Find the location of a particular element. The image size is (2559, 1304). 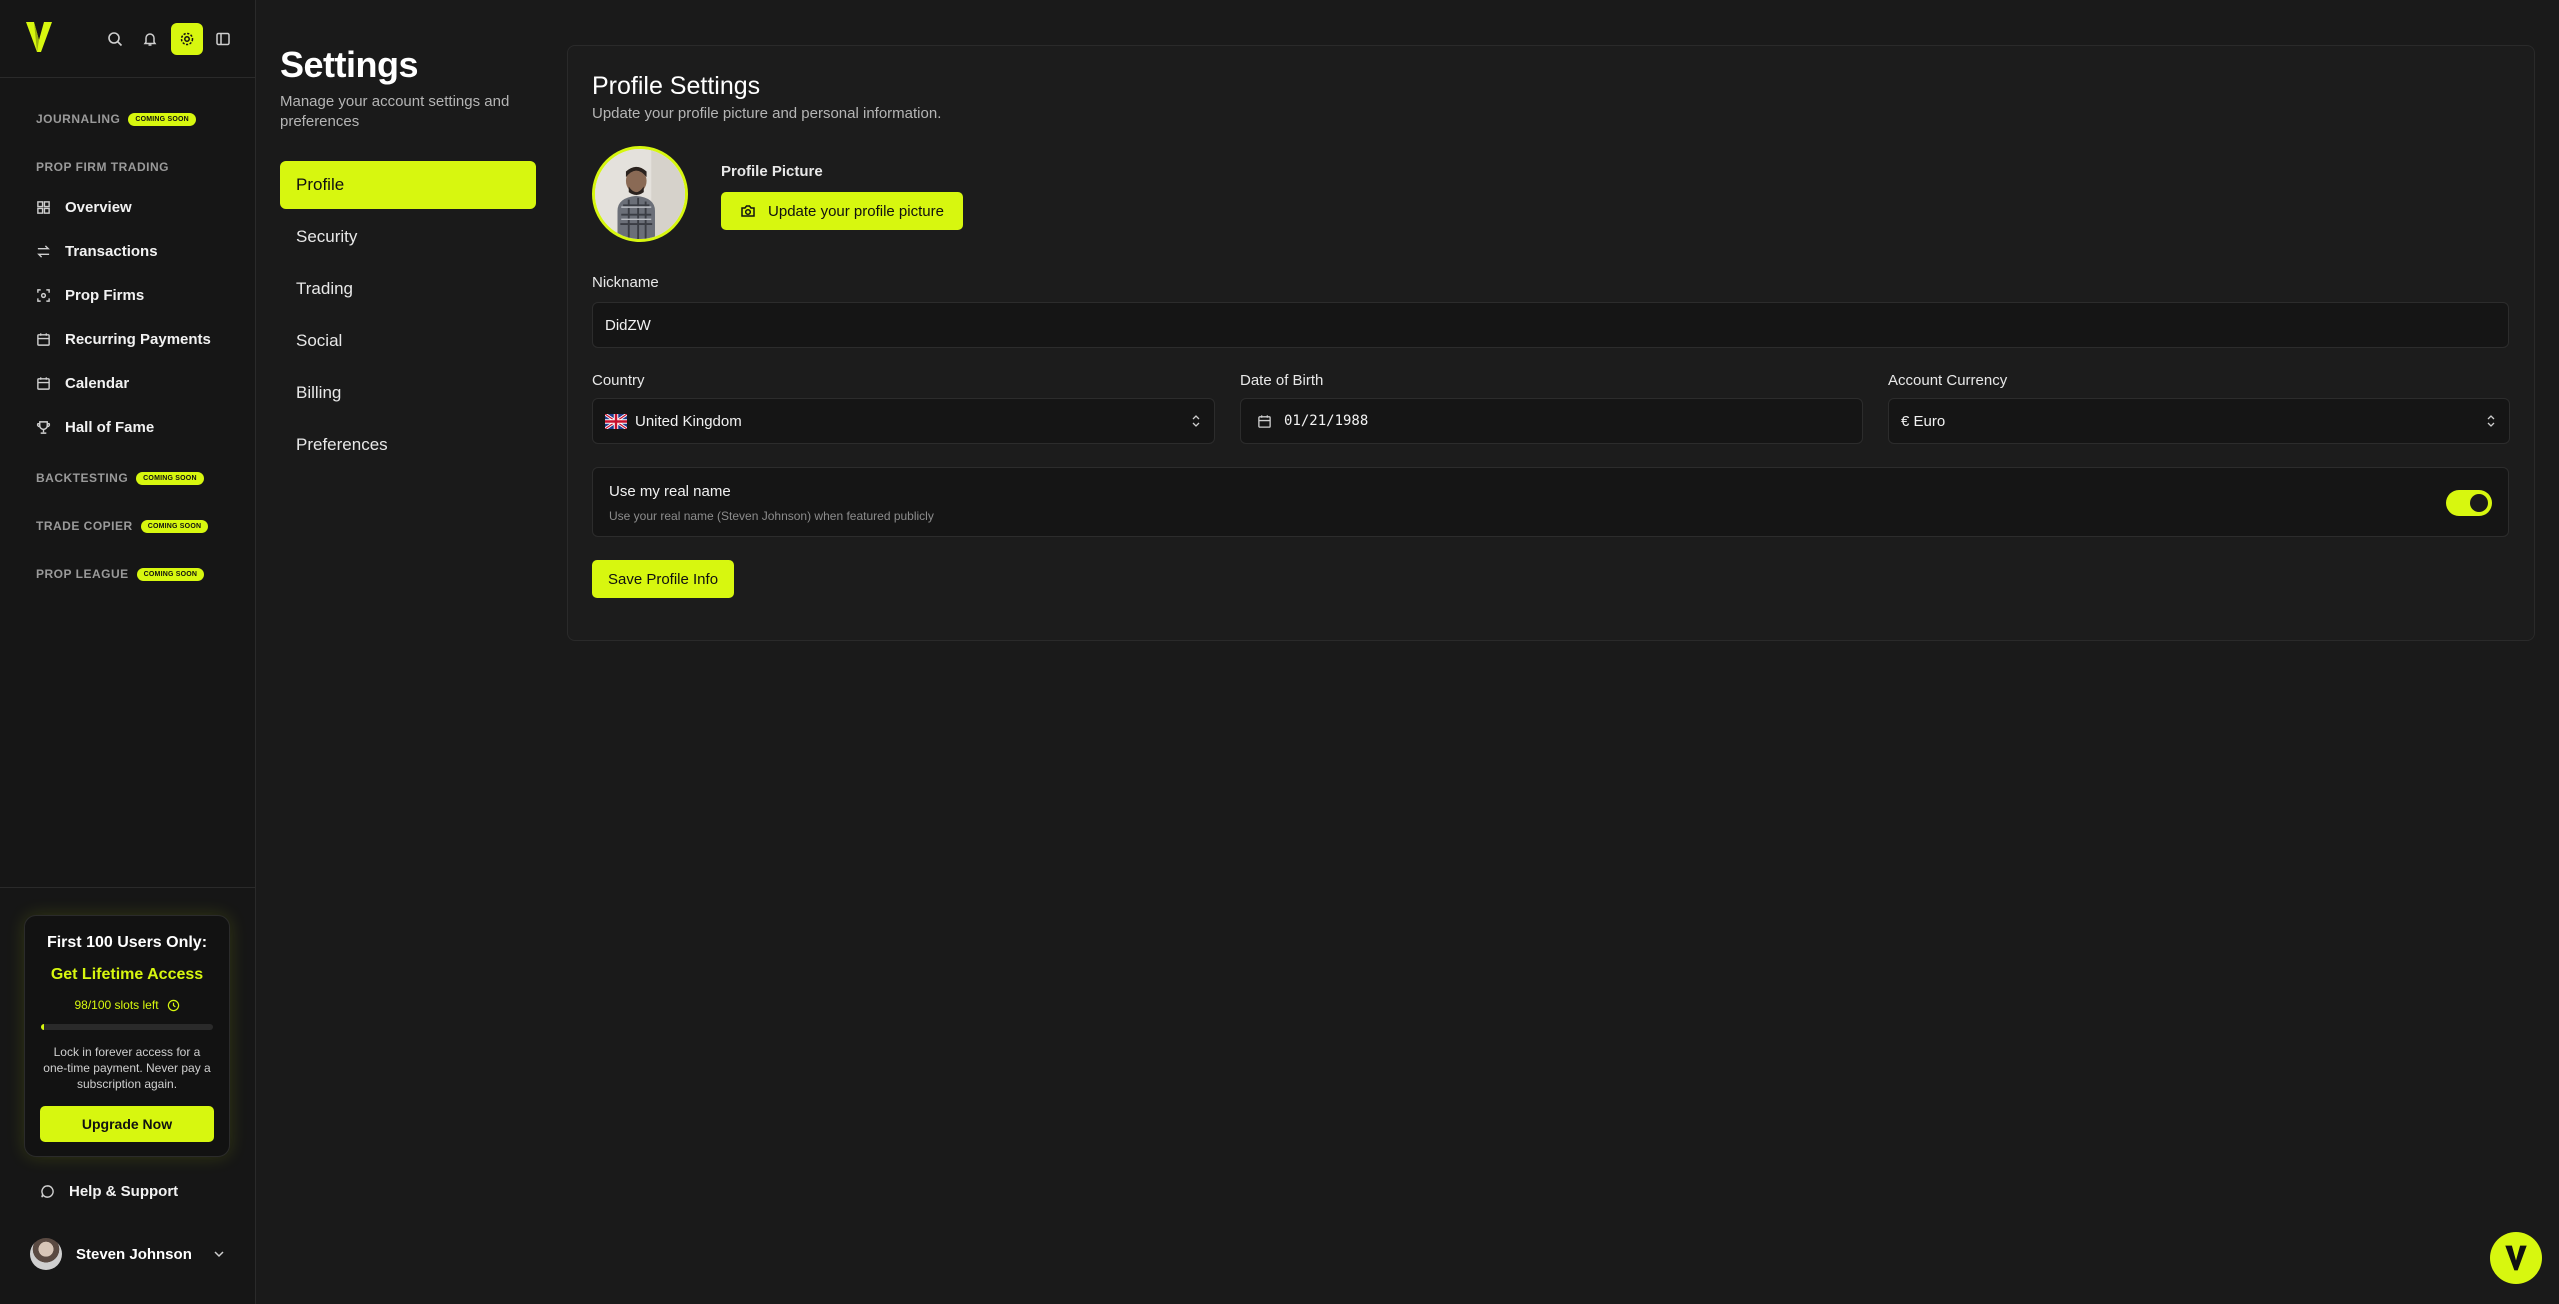

nickname-field: DidZW is located at coordinates (1550, 325).